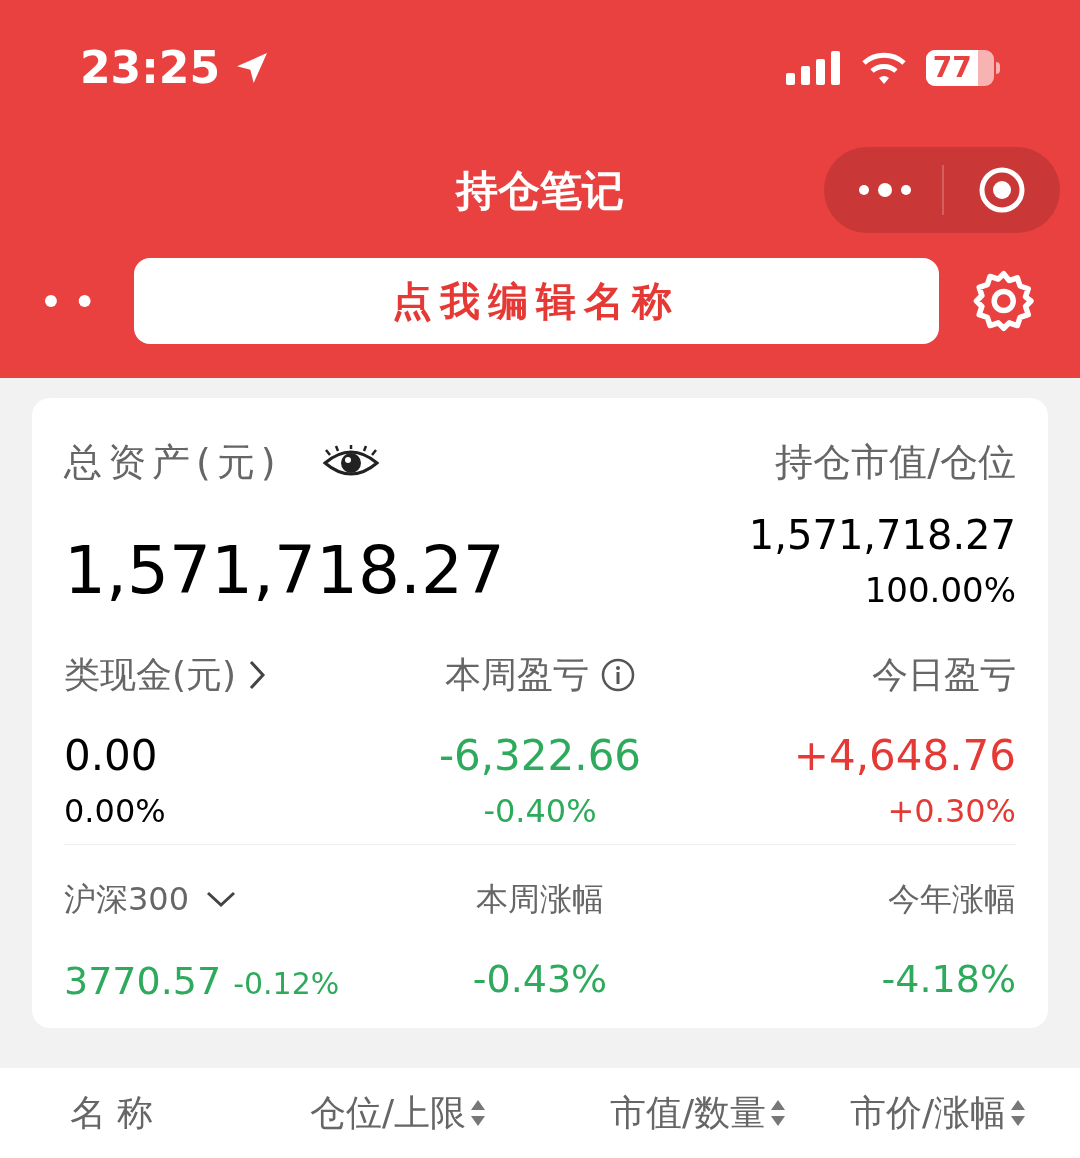  Describe the element at coordinates (143, 981) in the screenshot. I see `index-value: 3770.57` at that location.